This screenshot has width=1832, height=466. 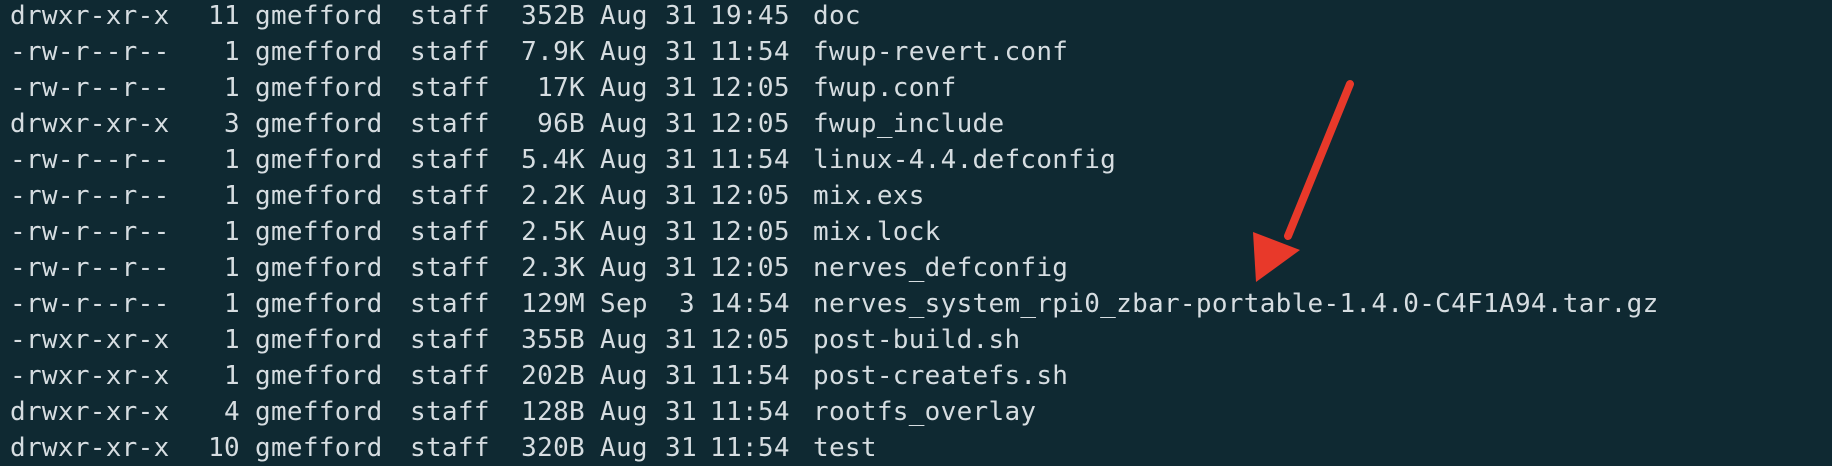 What do you see at coordinates (1319, 160) in the screenshot?
I see `arrow-shaft` at bounding box center [1319, 160].